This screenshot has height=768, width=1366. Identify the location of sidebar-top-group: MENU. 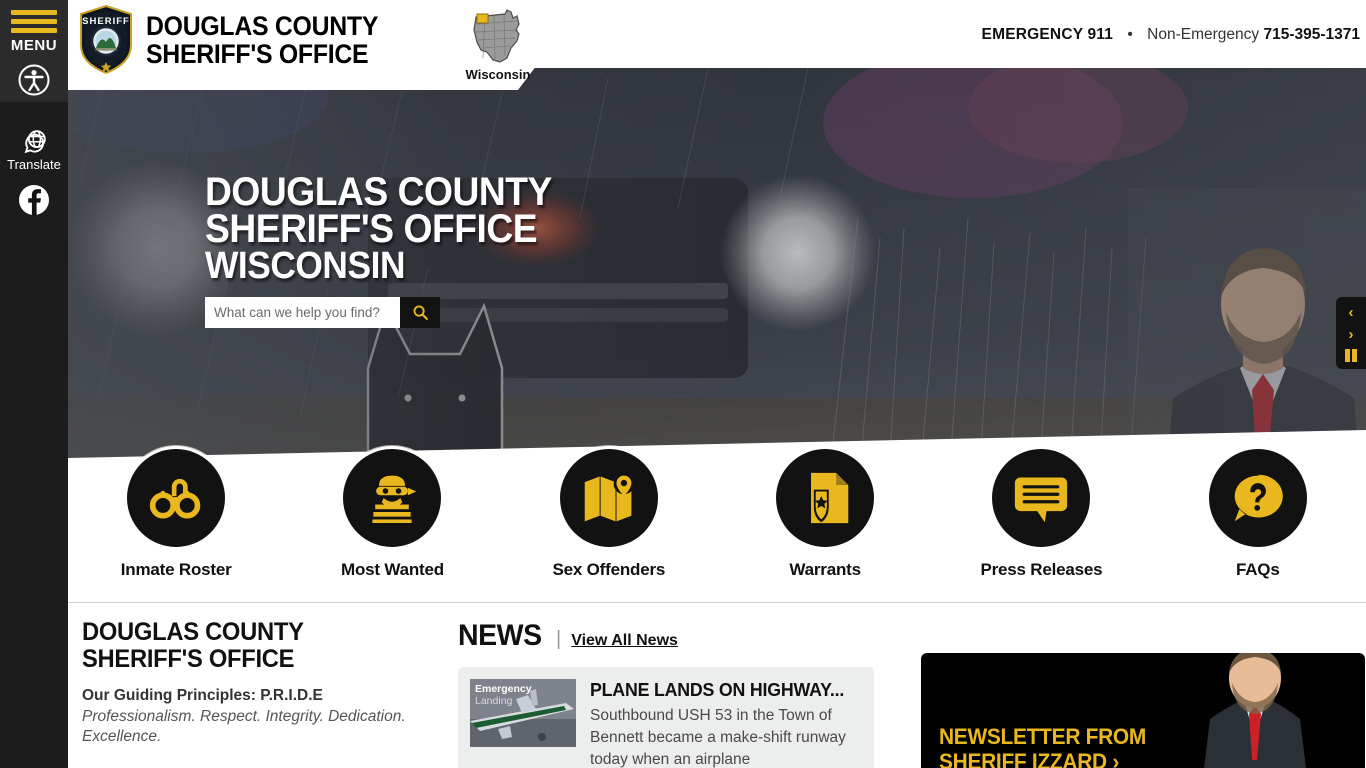
(34, 51).